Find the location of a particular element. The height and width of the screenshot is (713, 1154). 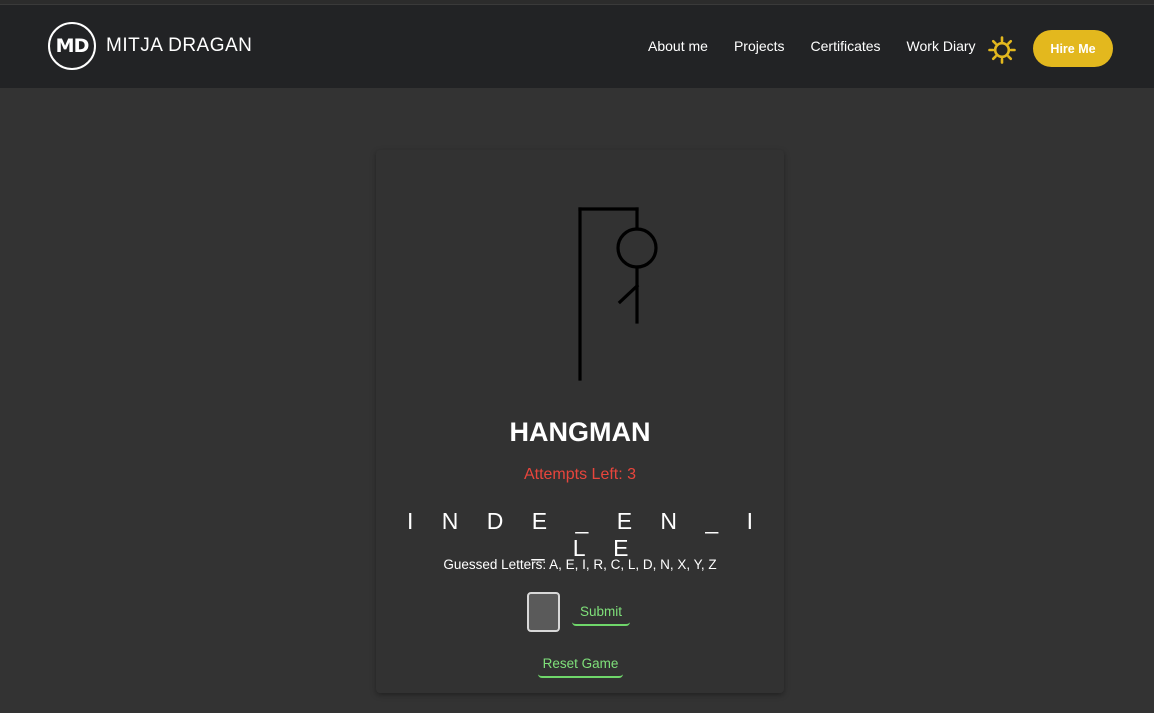

logo: MD MITJA DRAGAN is located at coordinates (150, 46).